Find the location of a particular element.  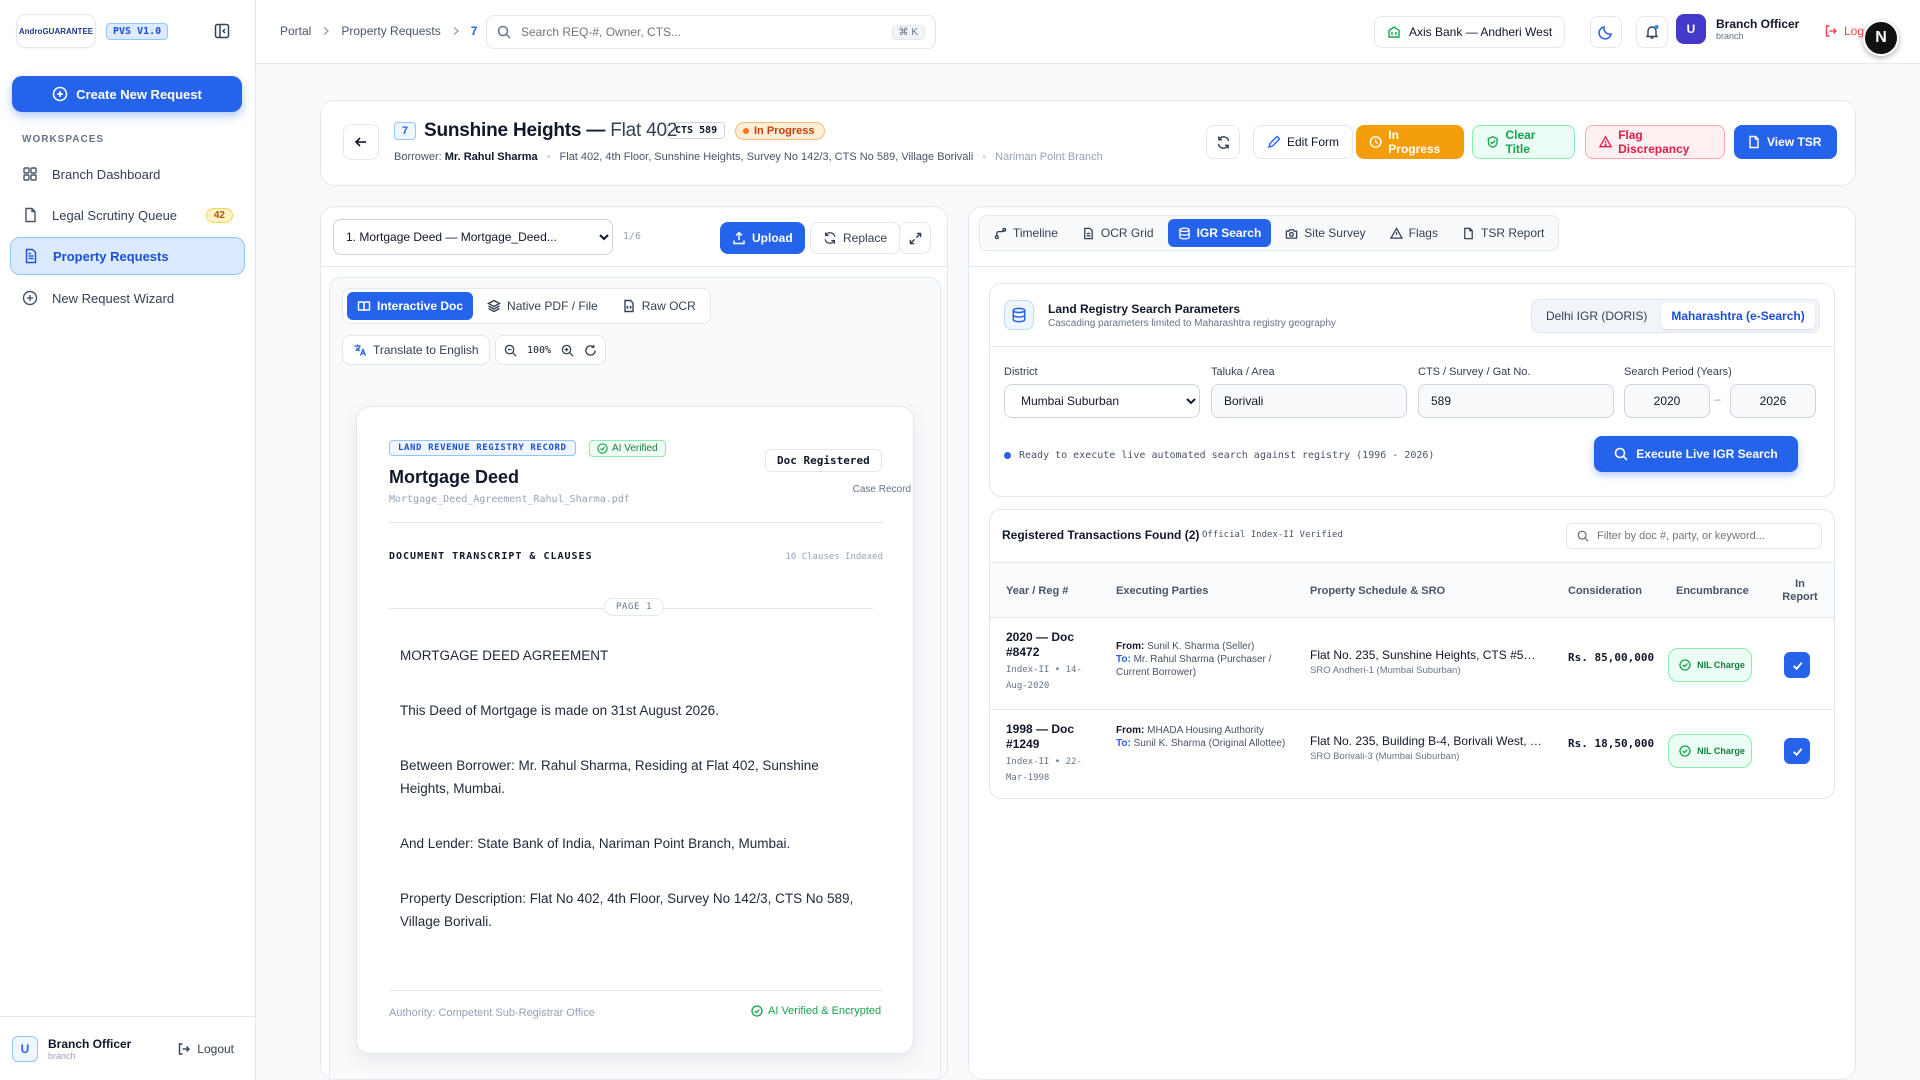

breadcrumb-portal: Portal is located at coordinates (295, 31).